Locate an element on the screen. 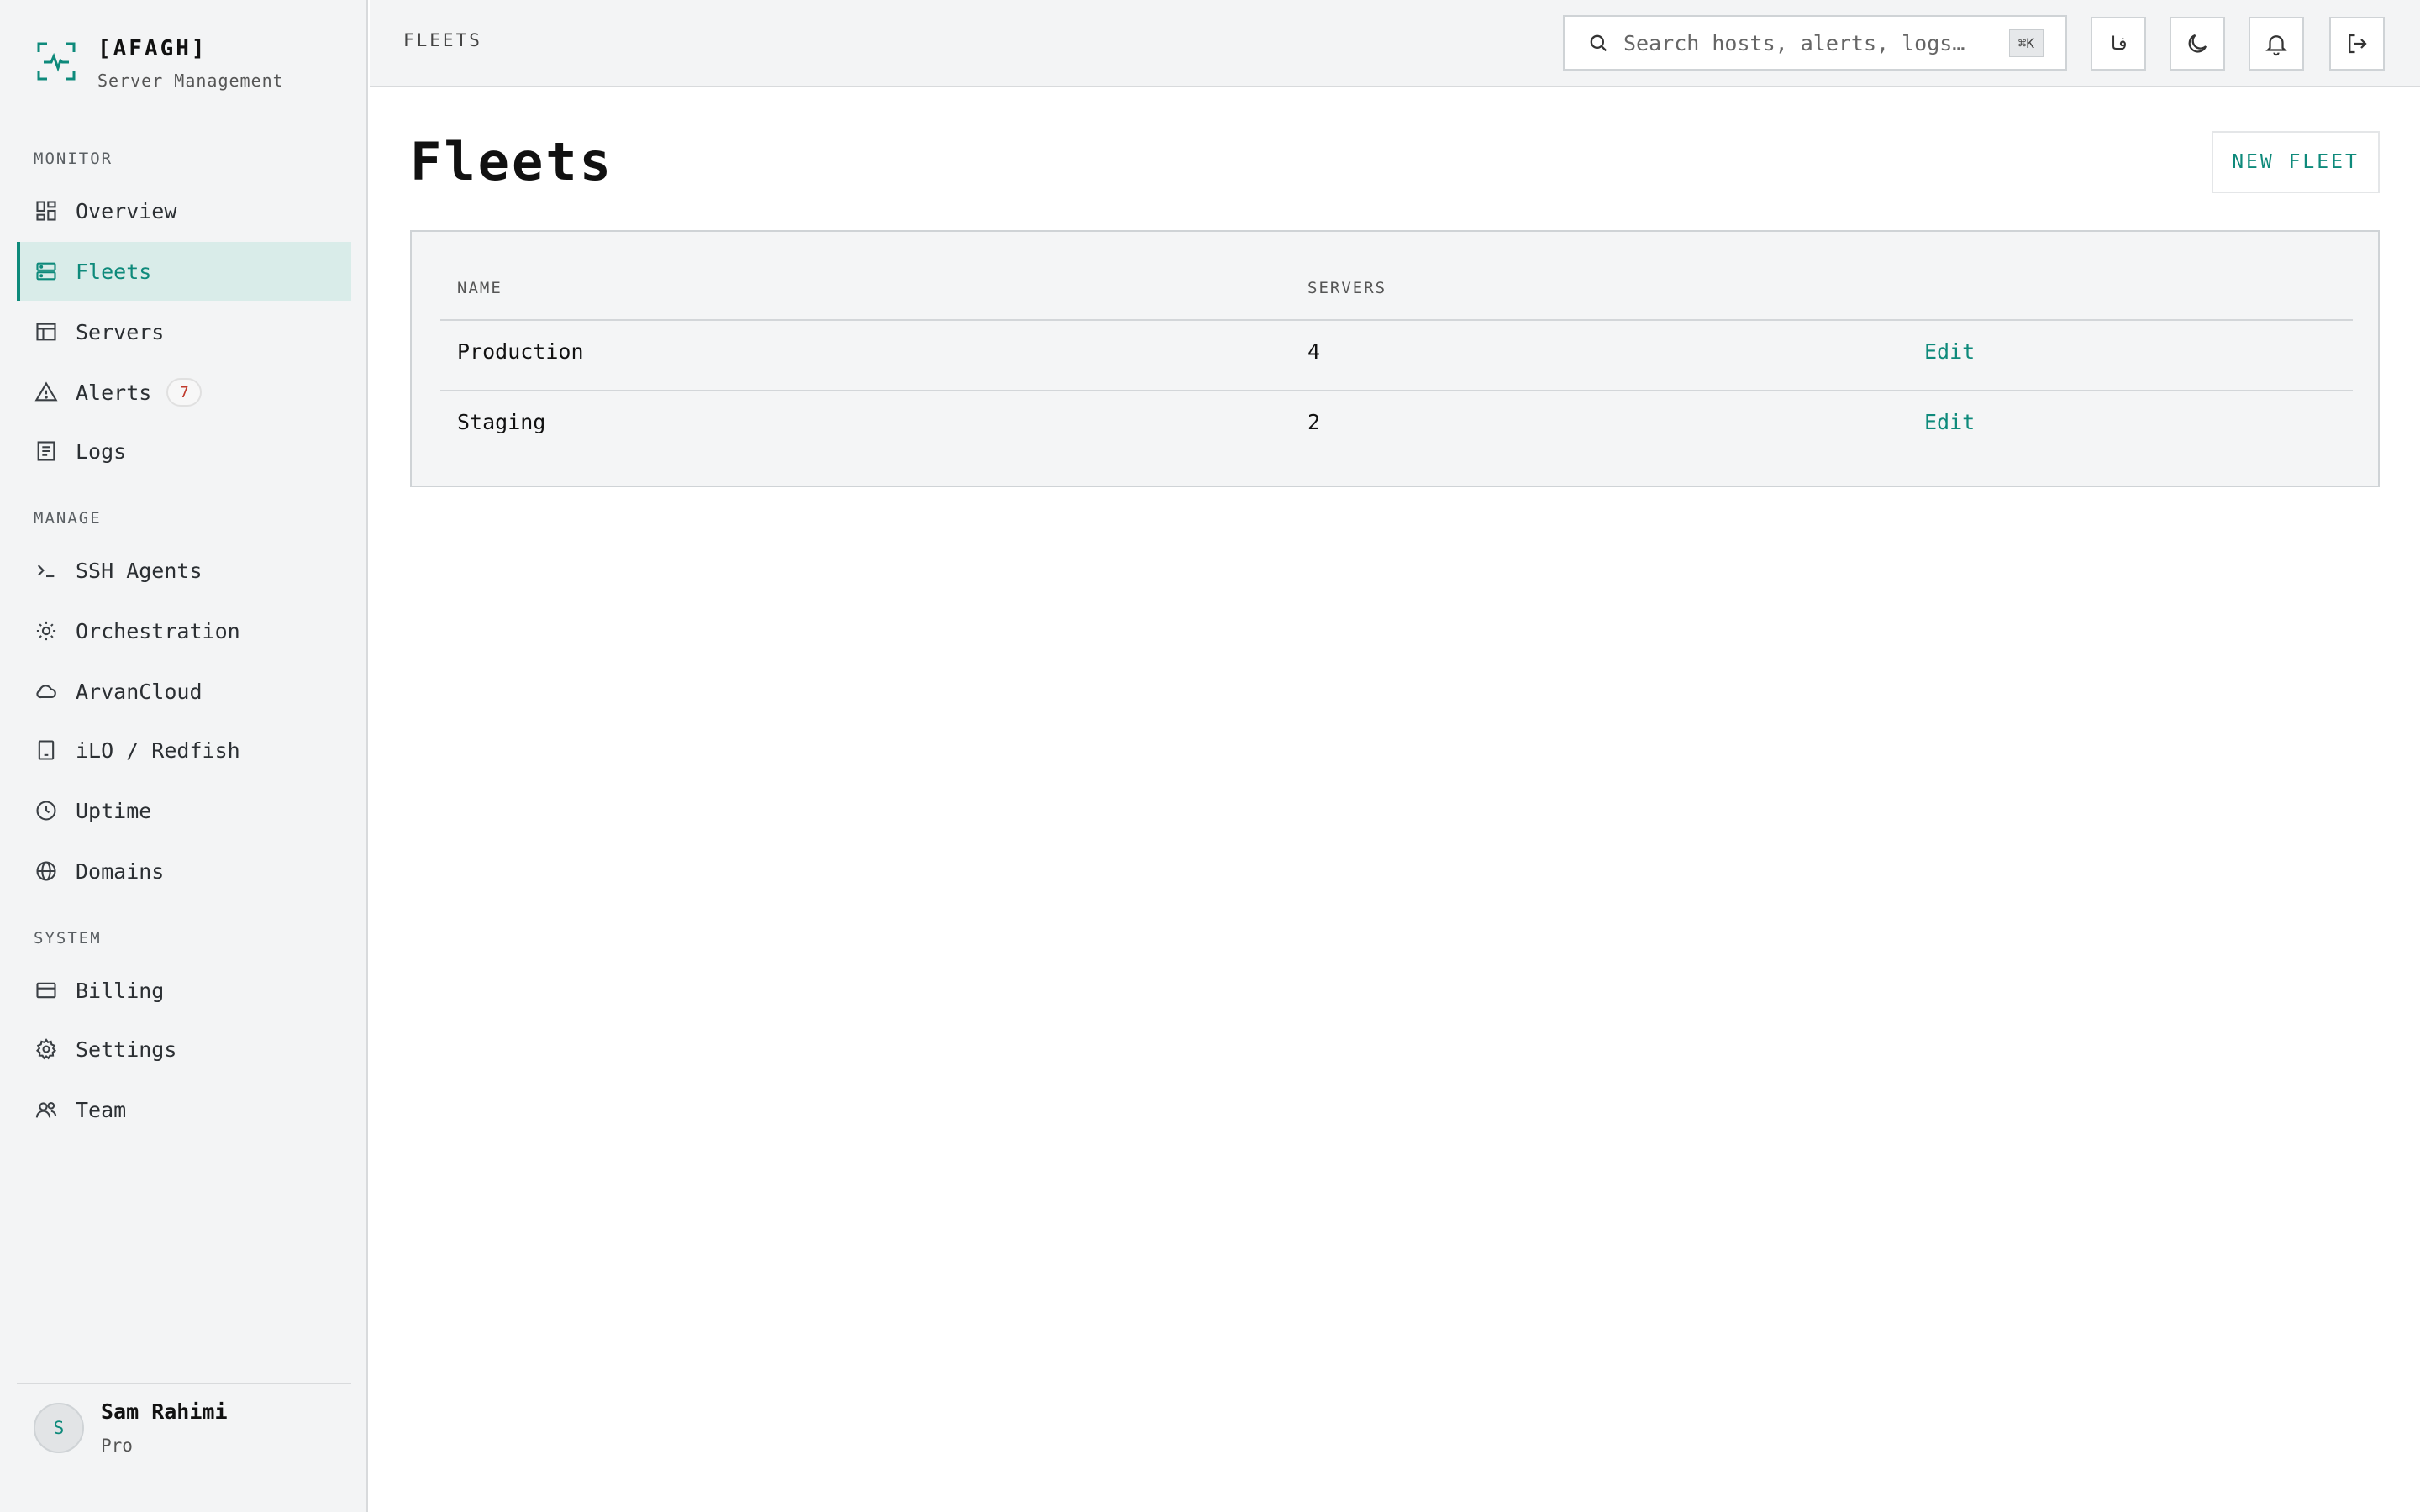 Image resolution: width=2420 pixels, height=1512 pixels. theme-toggle-button is located at coordinates (2197, 44).